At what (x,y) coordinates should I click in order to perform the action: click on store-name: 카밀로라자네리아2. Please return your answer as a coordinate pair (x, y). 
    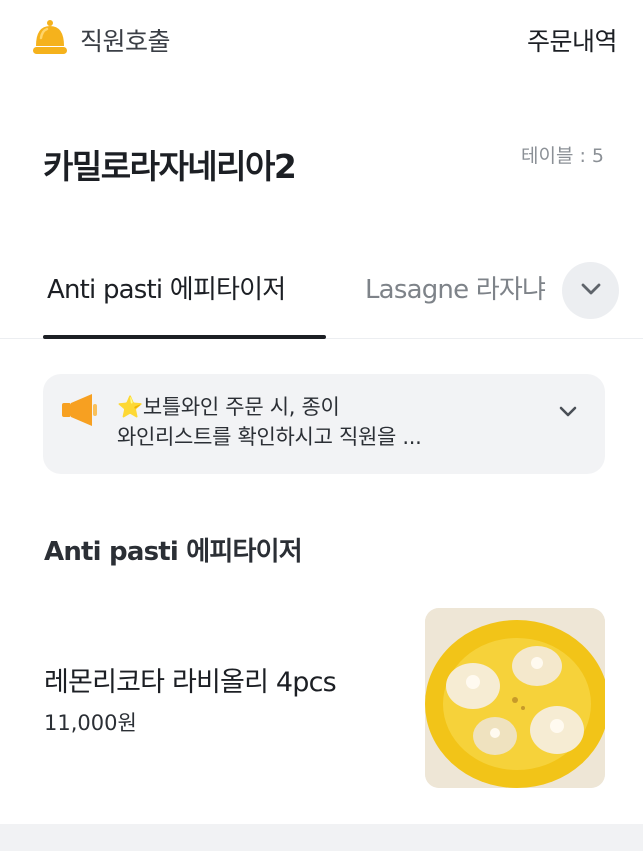
    Looking at the image, I should click on (170, 166).